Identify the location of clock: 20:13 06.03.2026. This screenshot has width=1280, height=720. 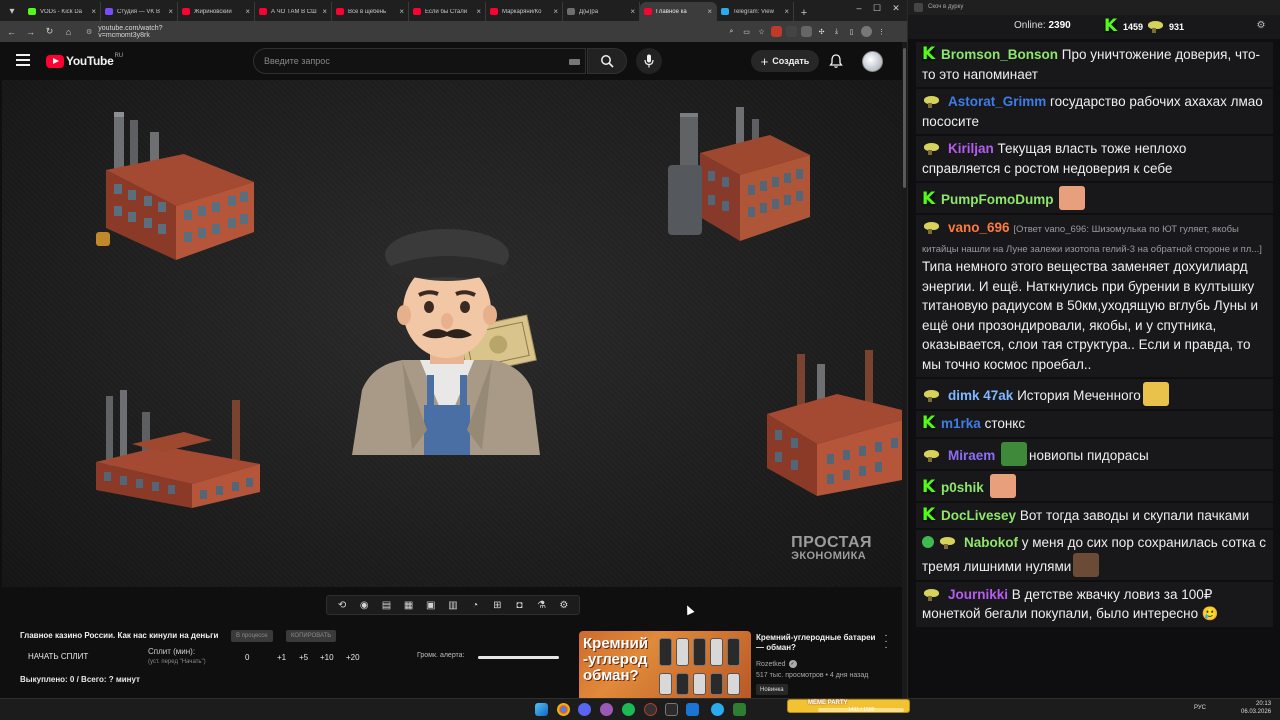
(1256, 708).